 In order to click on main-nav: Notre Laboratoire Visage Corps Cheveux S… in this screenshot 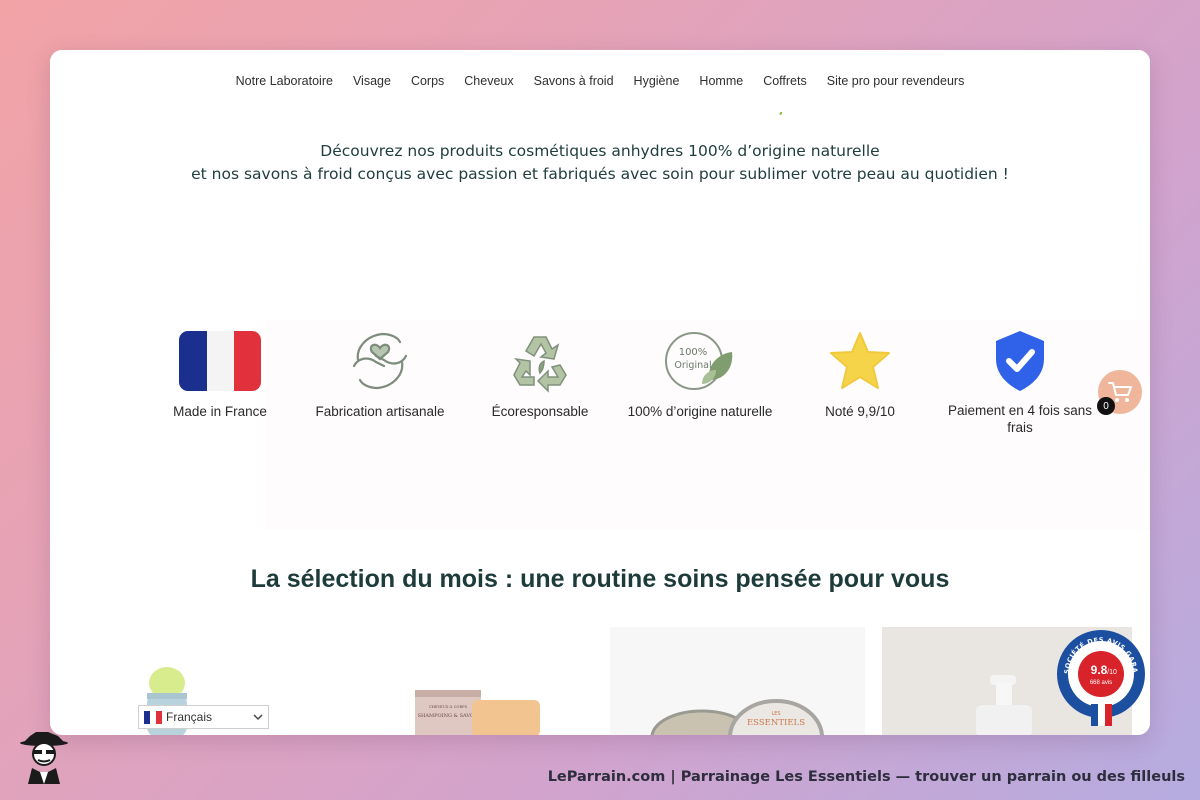, I will do `click(600, 81)`.